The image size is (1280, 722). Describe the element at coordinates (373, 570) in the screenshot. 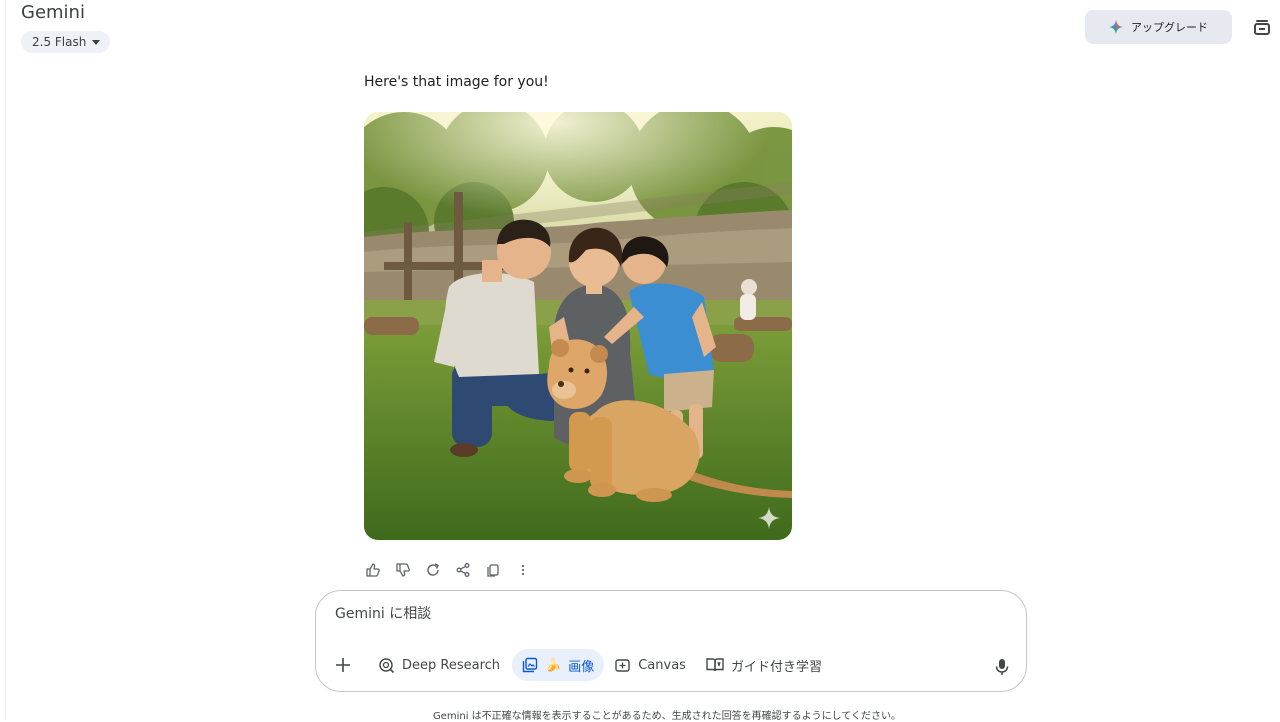

I see `thumbs-up-icon` at that location.